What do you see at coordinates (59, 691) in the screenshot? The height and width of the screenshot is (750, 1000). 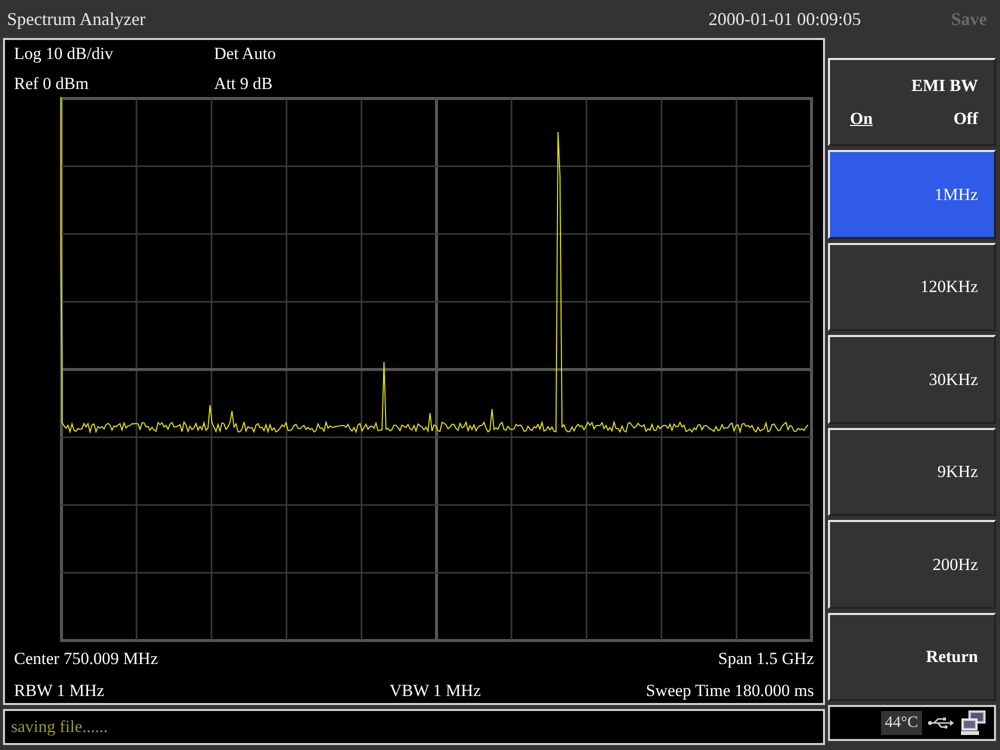 I see `rbw-label: RBW 1 MHz` at bounding box center [59, 691].